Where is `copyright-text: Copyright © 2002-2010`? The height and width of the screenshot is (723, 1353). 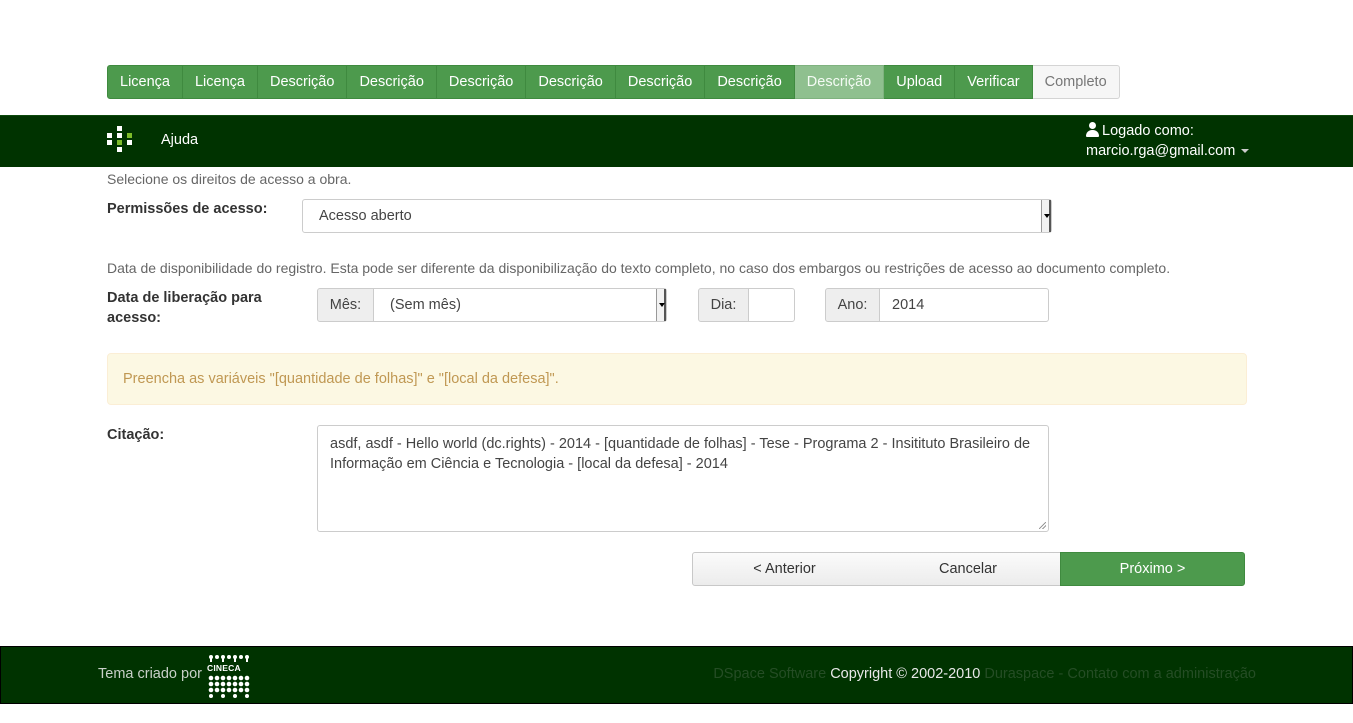
copyright-text: Copyright © 2002-2010 is located at coordinates (905, 674).